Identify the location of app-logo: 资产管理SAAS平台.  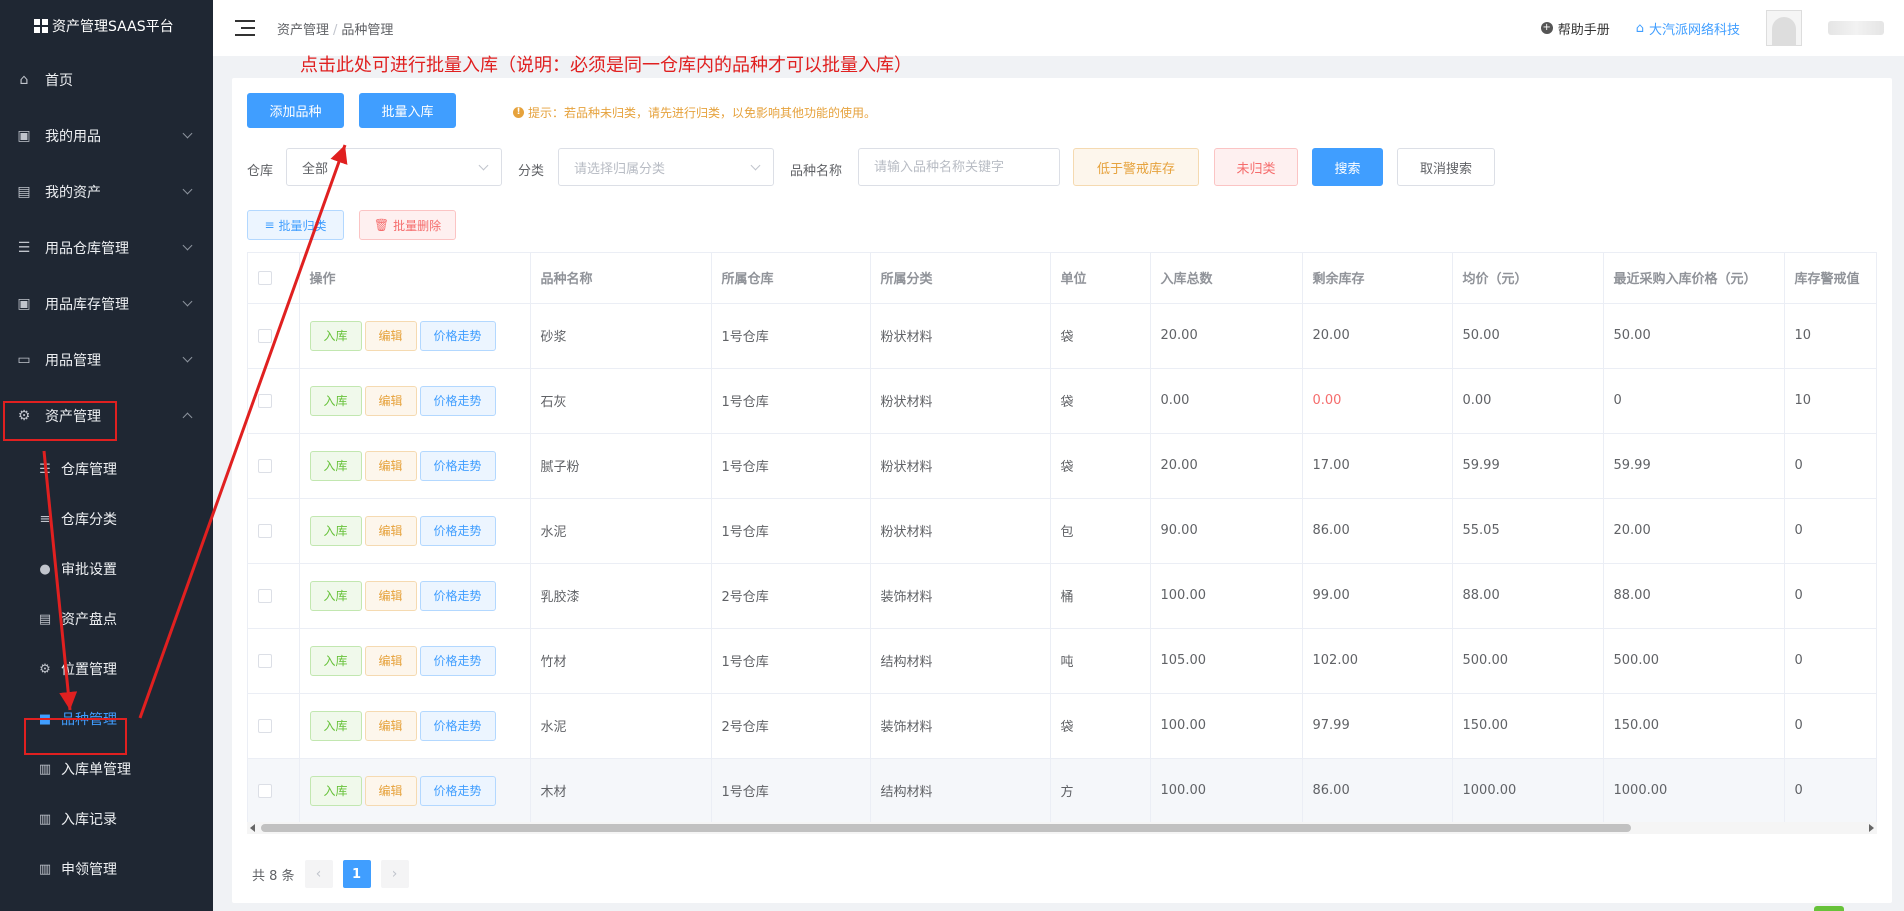
(106, 26).